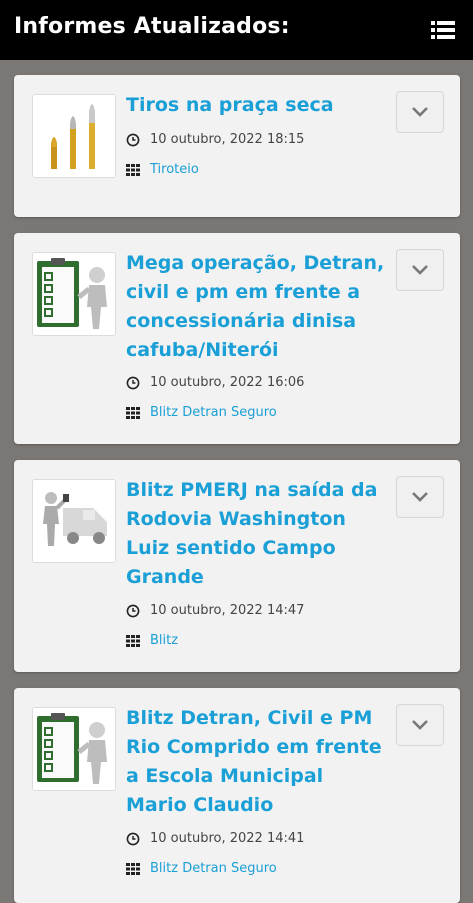 The width and height of the screenshot is (473, 903). I want to click on post-category: Blitz, so click(152, 640).